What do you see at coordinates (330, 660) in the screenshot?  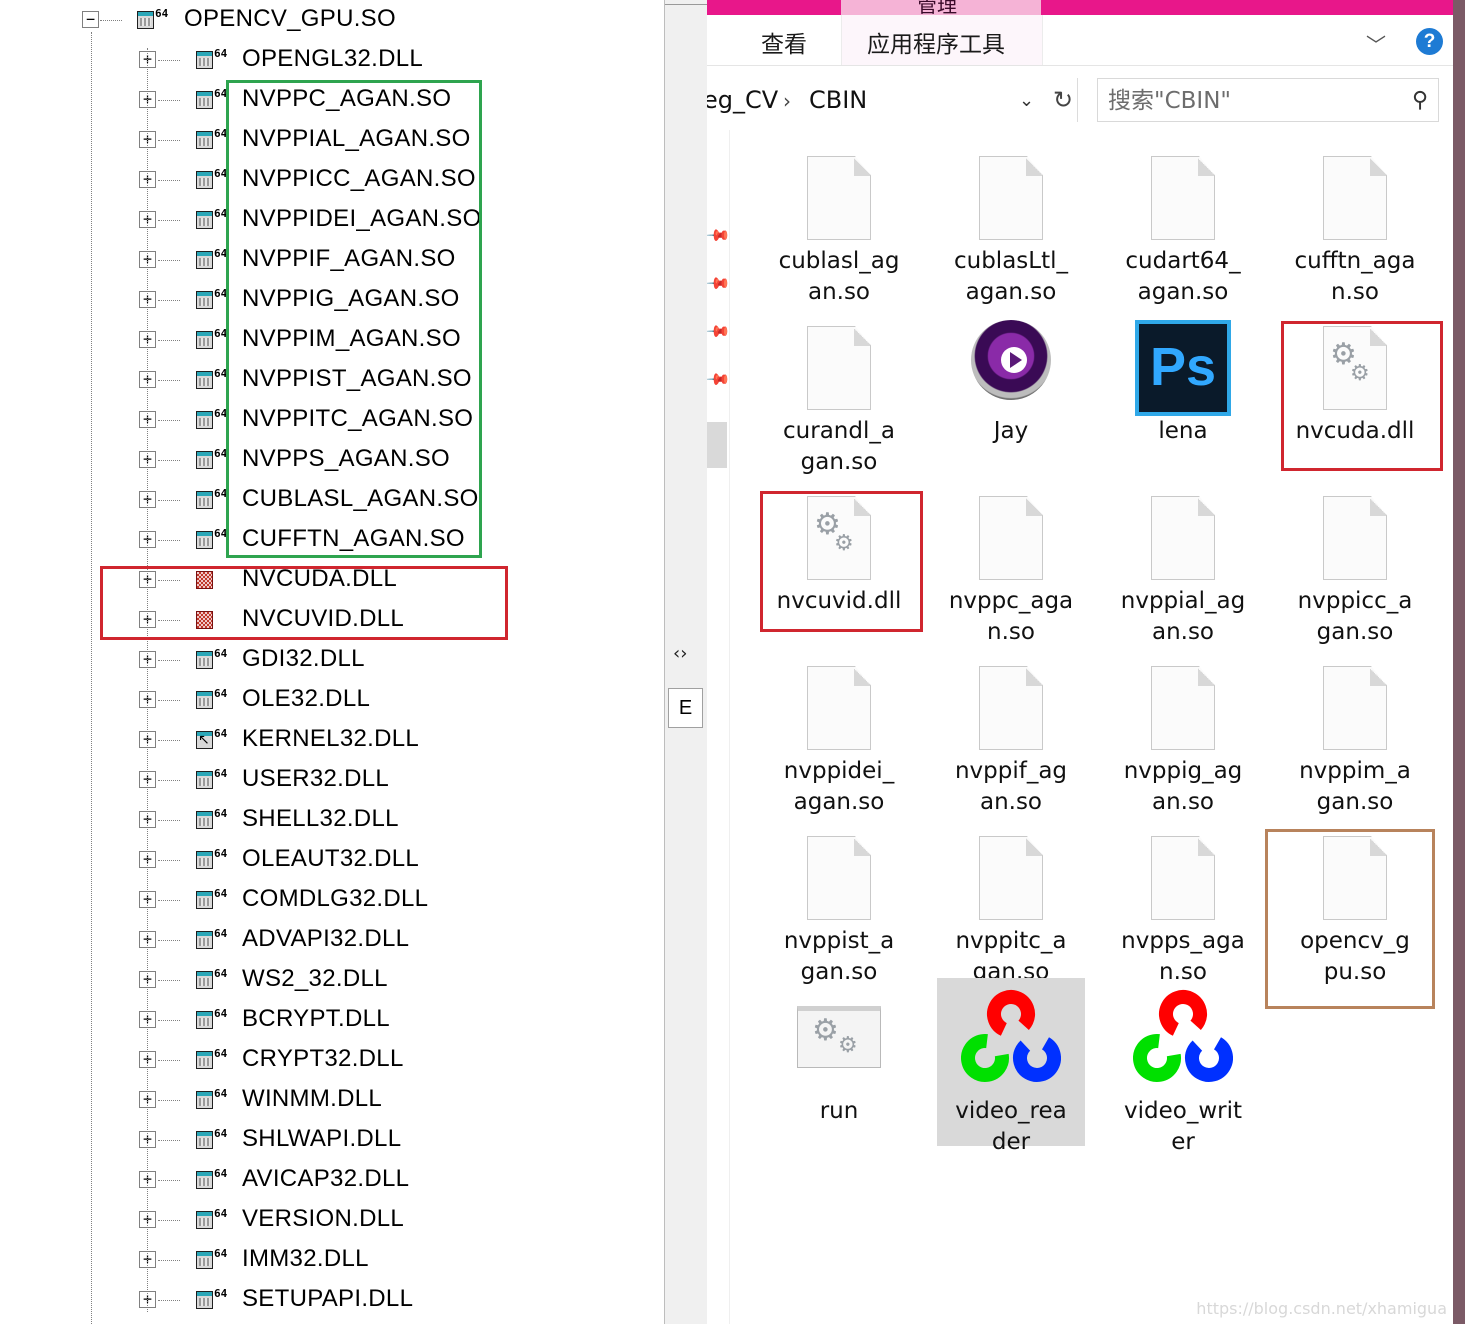 I see `tree-item: +64 GDI32.DLL` at bounding box center [330, 660].